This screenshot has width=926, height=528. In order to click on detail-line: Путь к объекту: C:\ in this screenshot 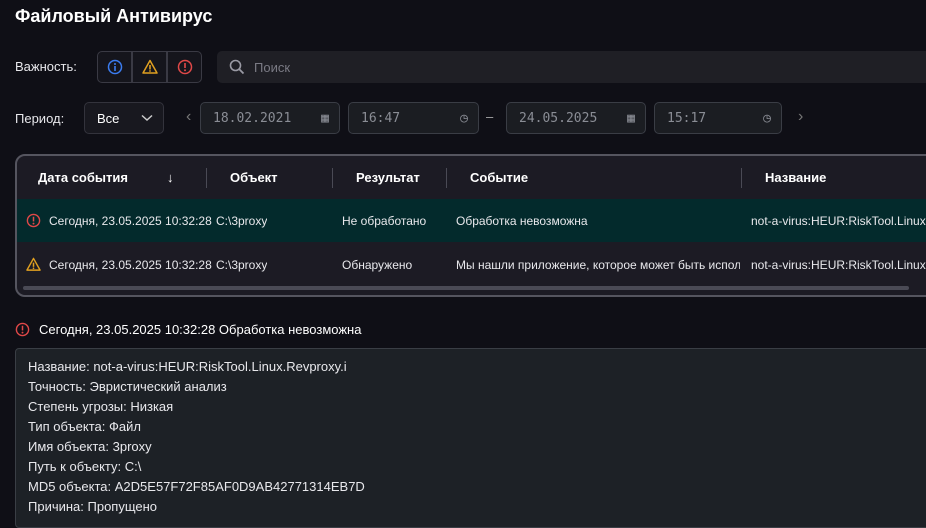, I will do `click(85, 466)`.